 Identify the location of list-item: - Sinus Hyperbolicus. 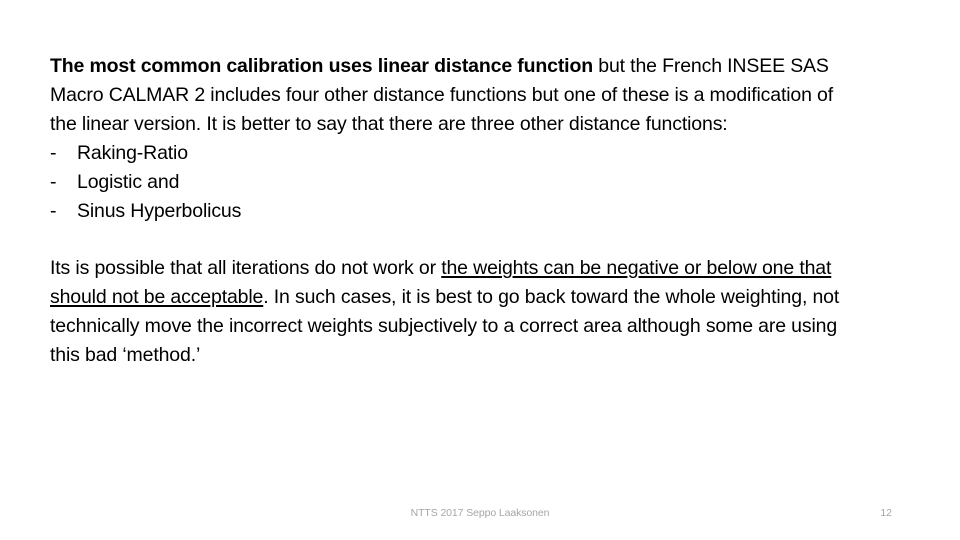
(445, 211).